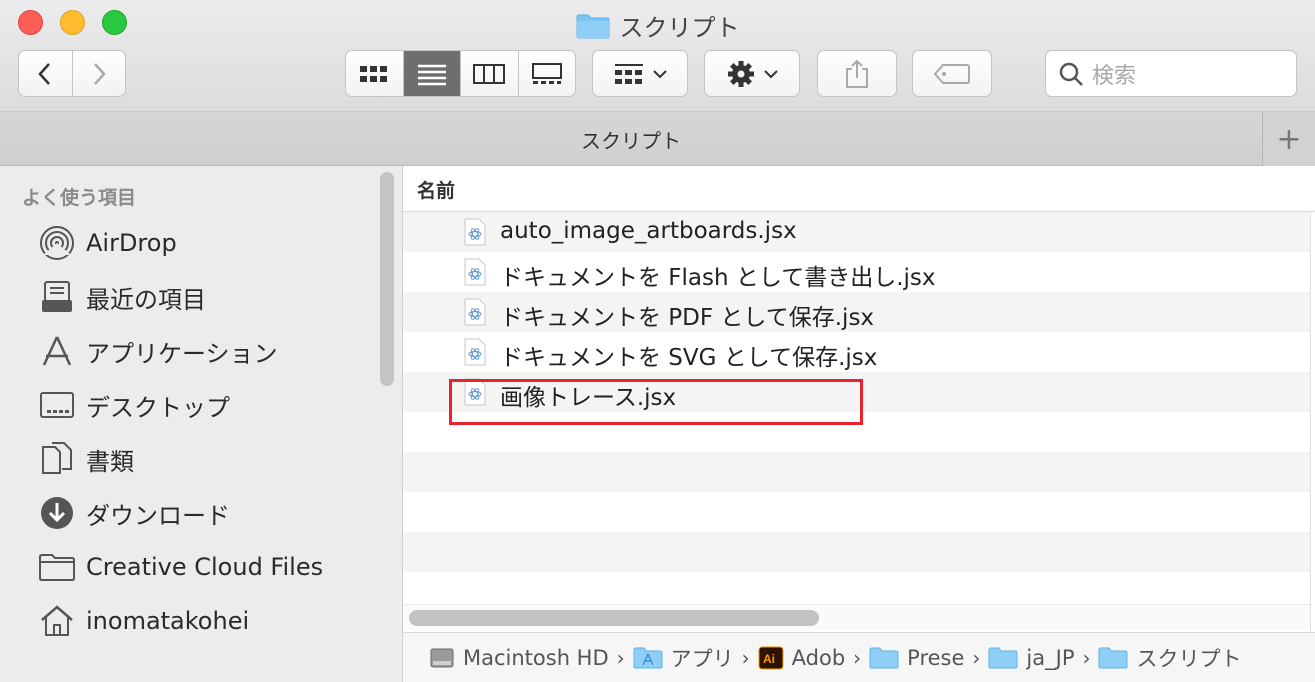  What do you see at coordinates (687, 318) in the screenshot?
I see `file-name: ドキュメントを PDF として保存.jsx` at bounding box center [687, 318].